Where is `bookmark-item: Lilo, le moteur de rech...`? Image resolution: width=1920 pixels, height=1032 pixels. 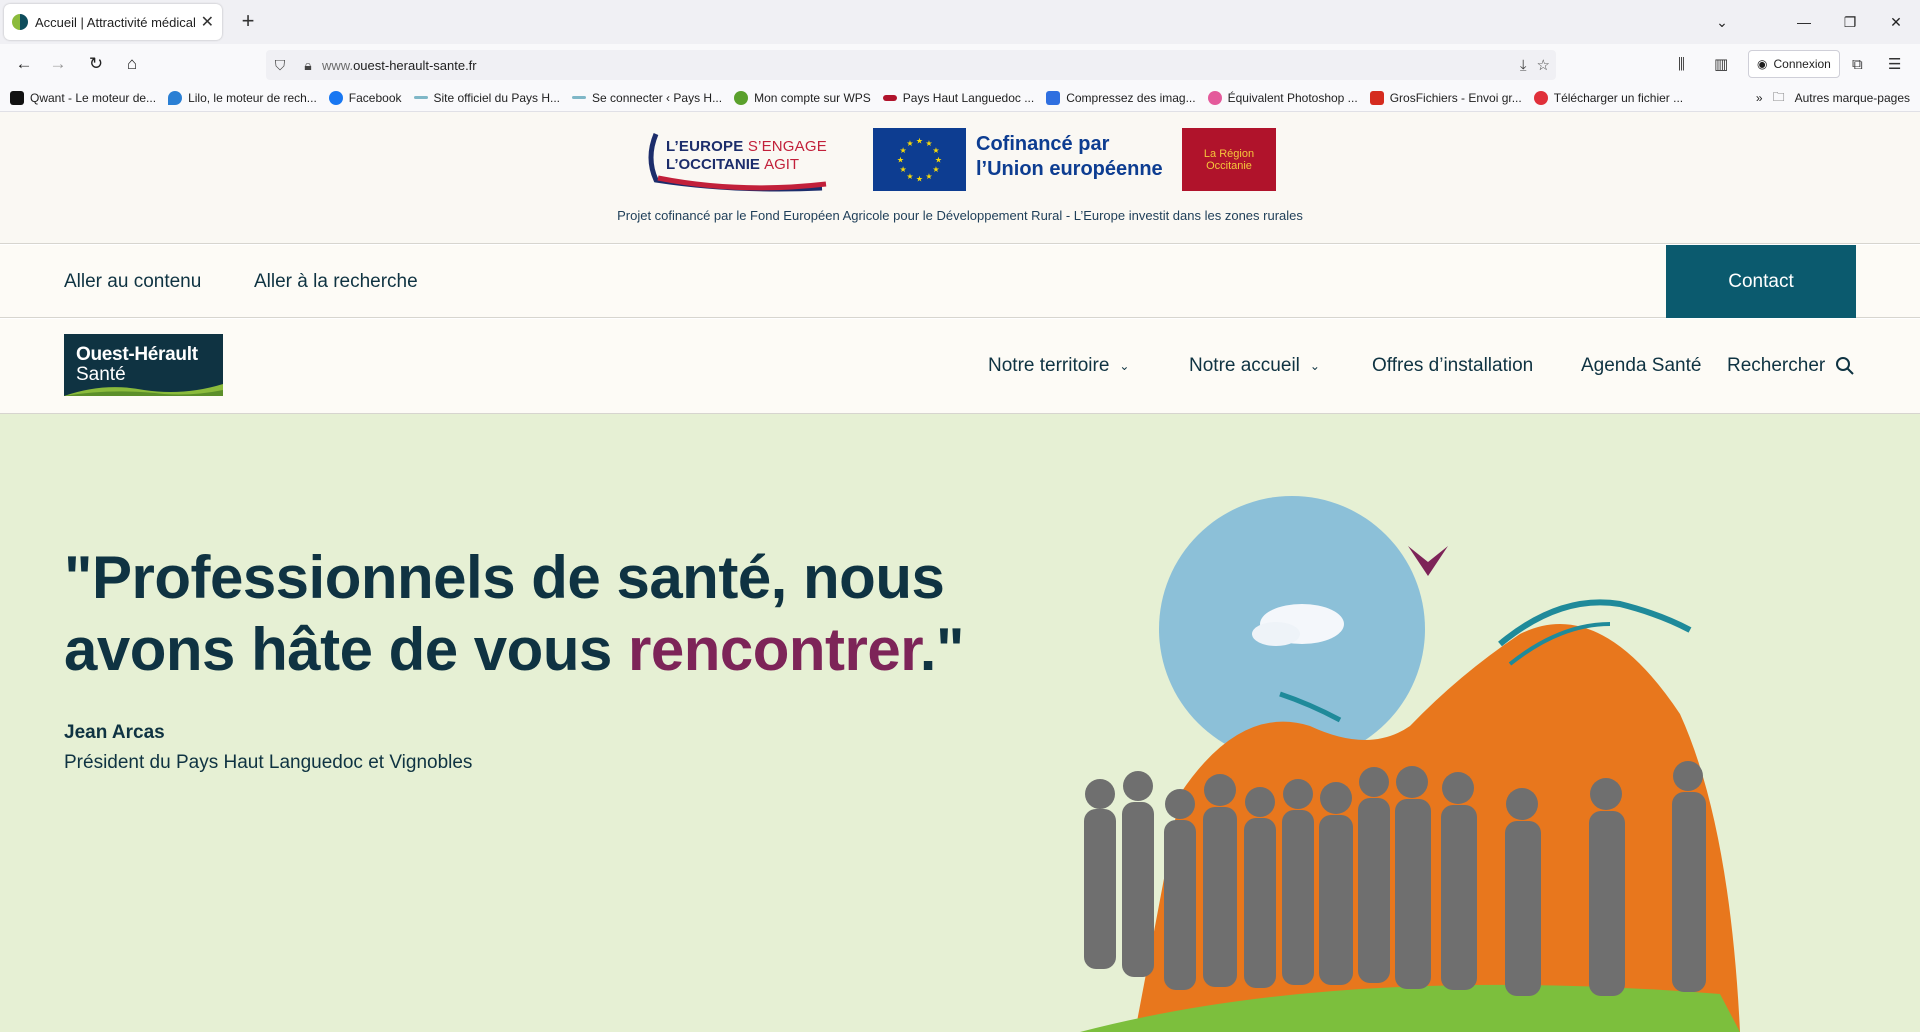 bookmark-item: Lilo, le moteur de rech... is located at coordinates (242, 97).